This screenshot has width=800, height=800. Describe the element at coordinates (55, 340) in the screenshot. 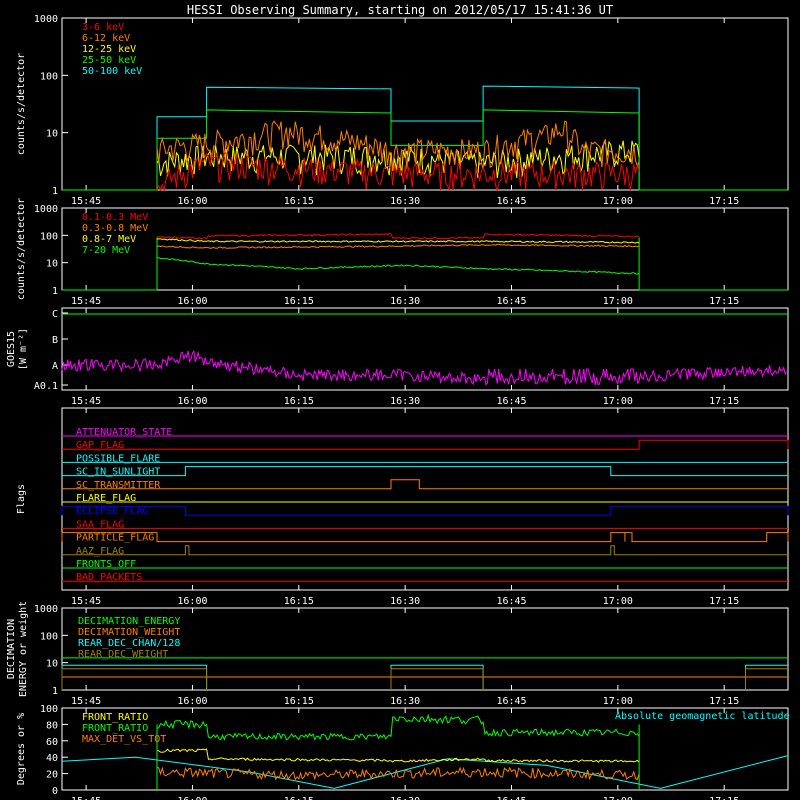

I see `panel3-ytick-label-2: B` at that location.